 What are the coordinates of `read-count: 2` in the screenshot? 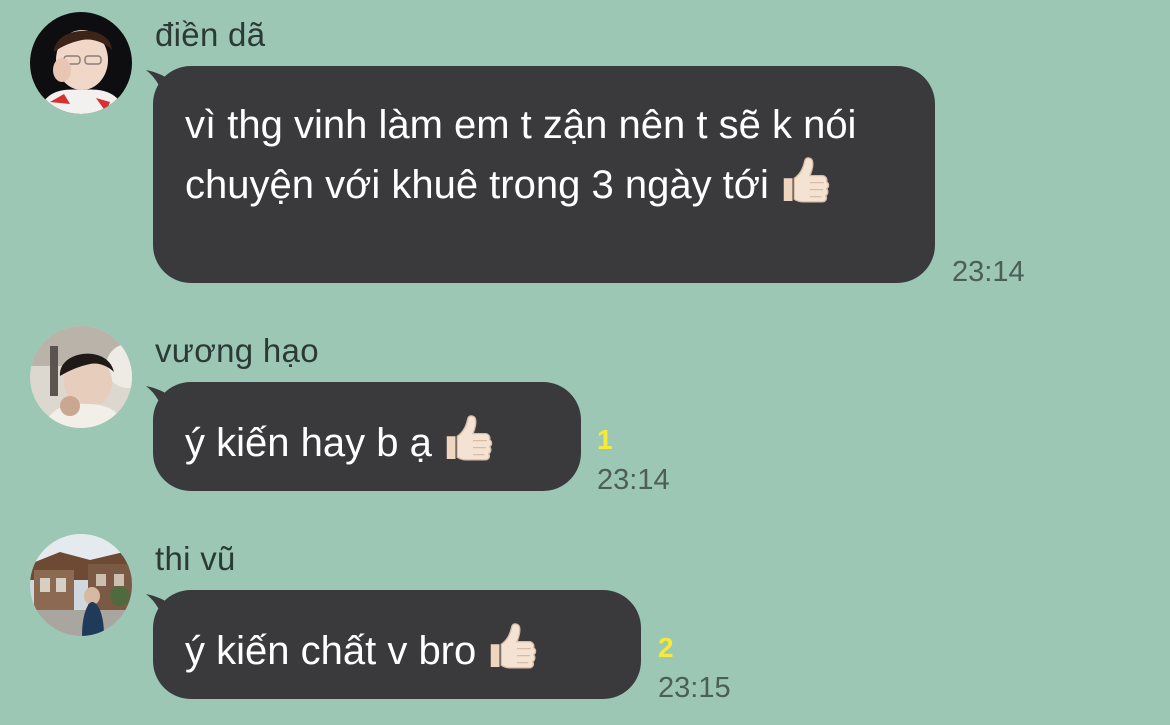 It's located at (666, 647).